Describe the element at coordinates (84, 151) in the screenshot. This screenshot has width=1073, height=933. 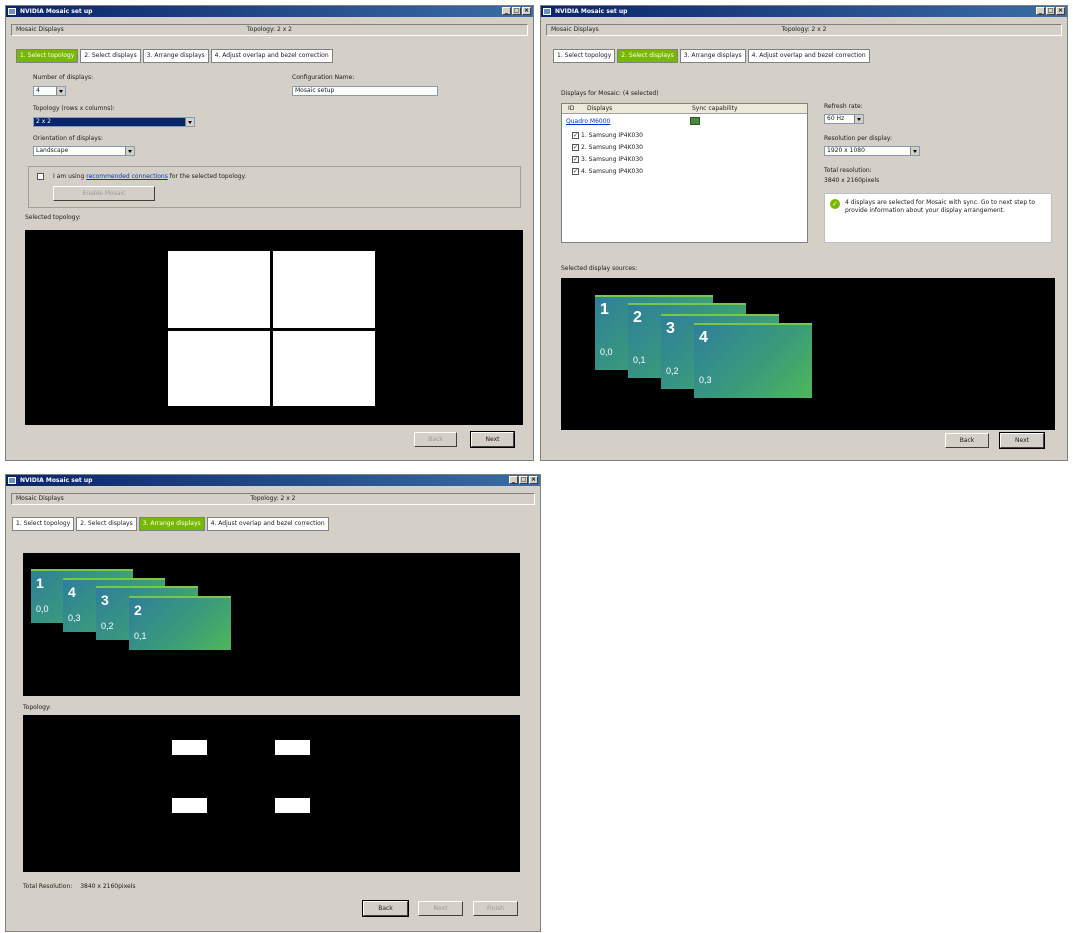
I see `orientation-select: Landscape` at that location.